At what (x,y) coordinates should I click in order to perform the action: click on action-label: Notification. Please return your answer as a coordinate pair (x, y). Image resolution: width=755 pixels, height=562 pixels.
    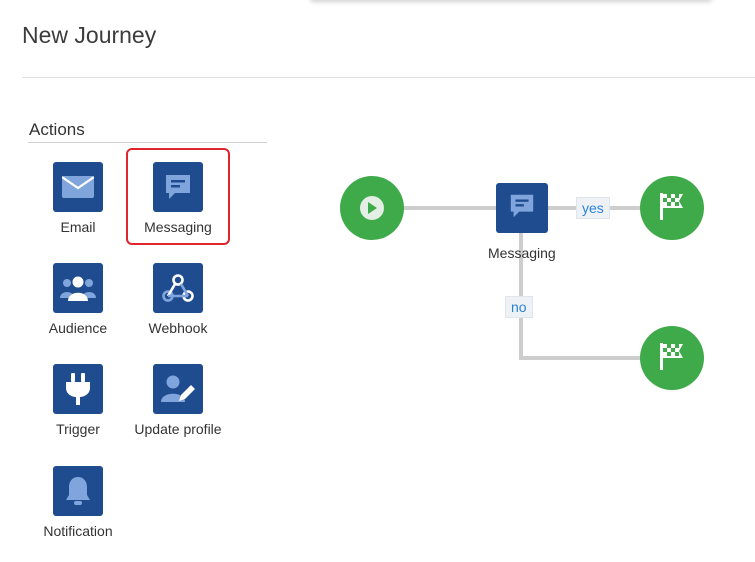
    Looking at the image, I should click on (78, 531).